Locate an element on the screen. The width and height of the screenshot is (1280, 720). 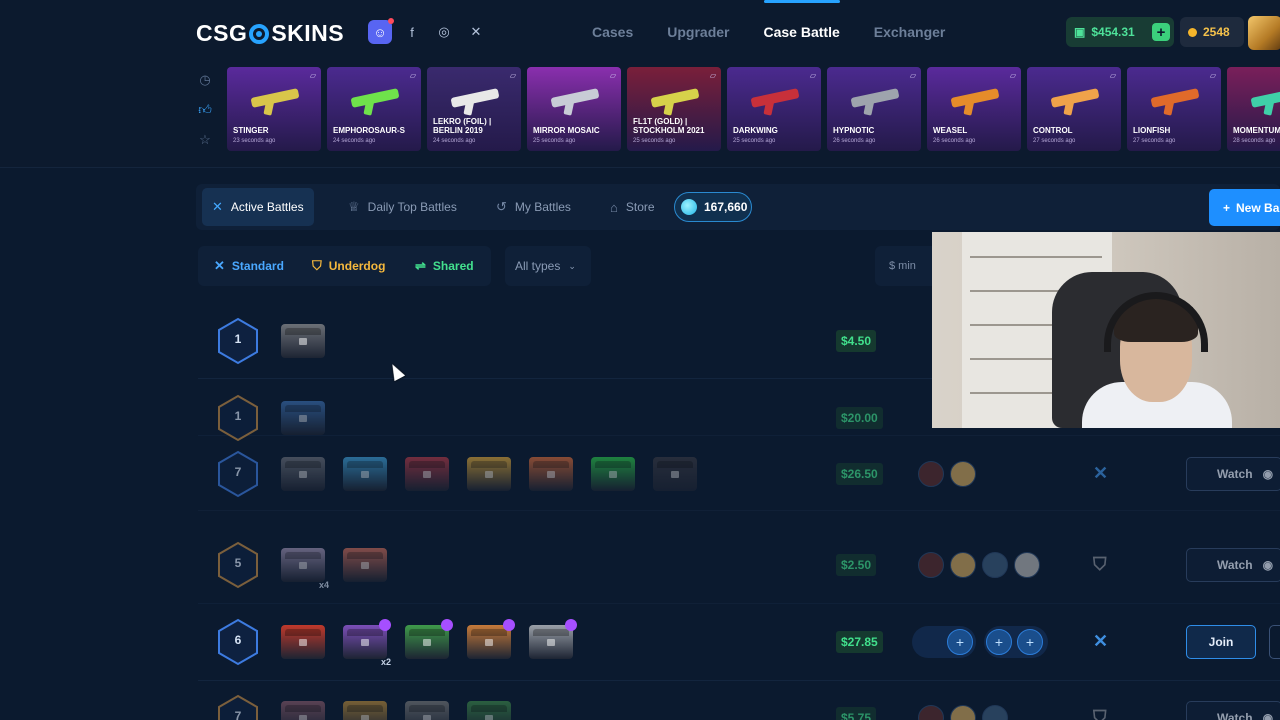
min-price-input: $ min is located at coordinates (905, 266).